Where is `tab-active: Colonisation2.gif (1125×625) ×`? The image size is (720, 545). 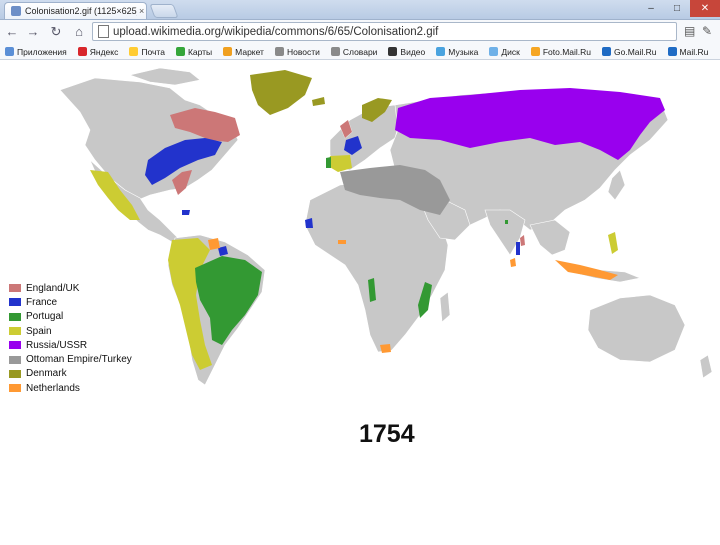 tab-active: Colonisation2.gif (1125×625) × is located at coordinates (75, 10).